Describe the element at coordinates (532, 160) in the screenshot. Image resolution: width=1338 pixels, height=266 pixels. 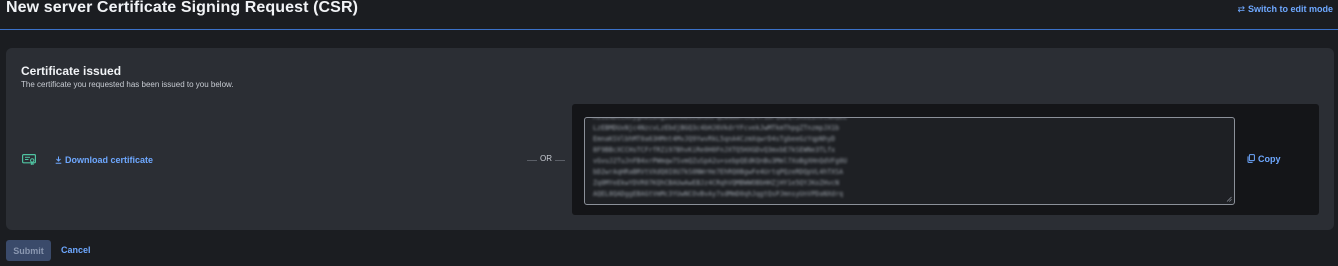
I see `divider-line-left` at that location.